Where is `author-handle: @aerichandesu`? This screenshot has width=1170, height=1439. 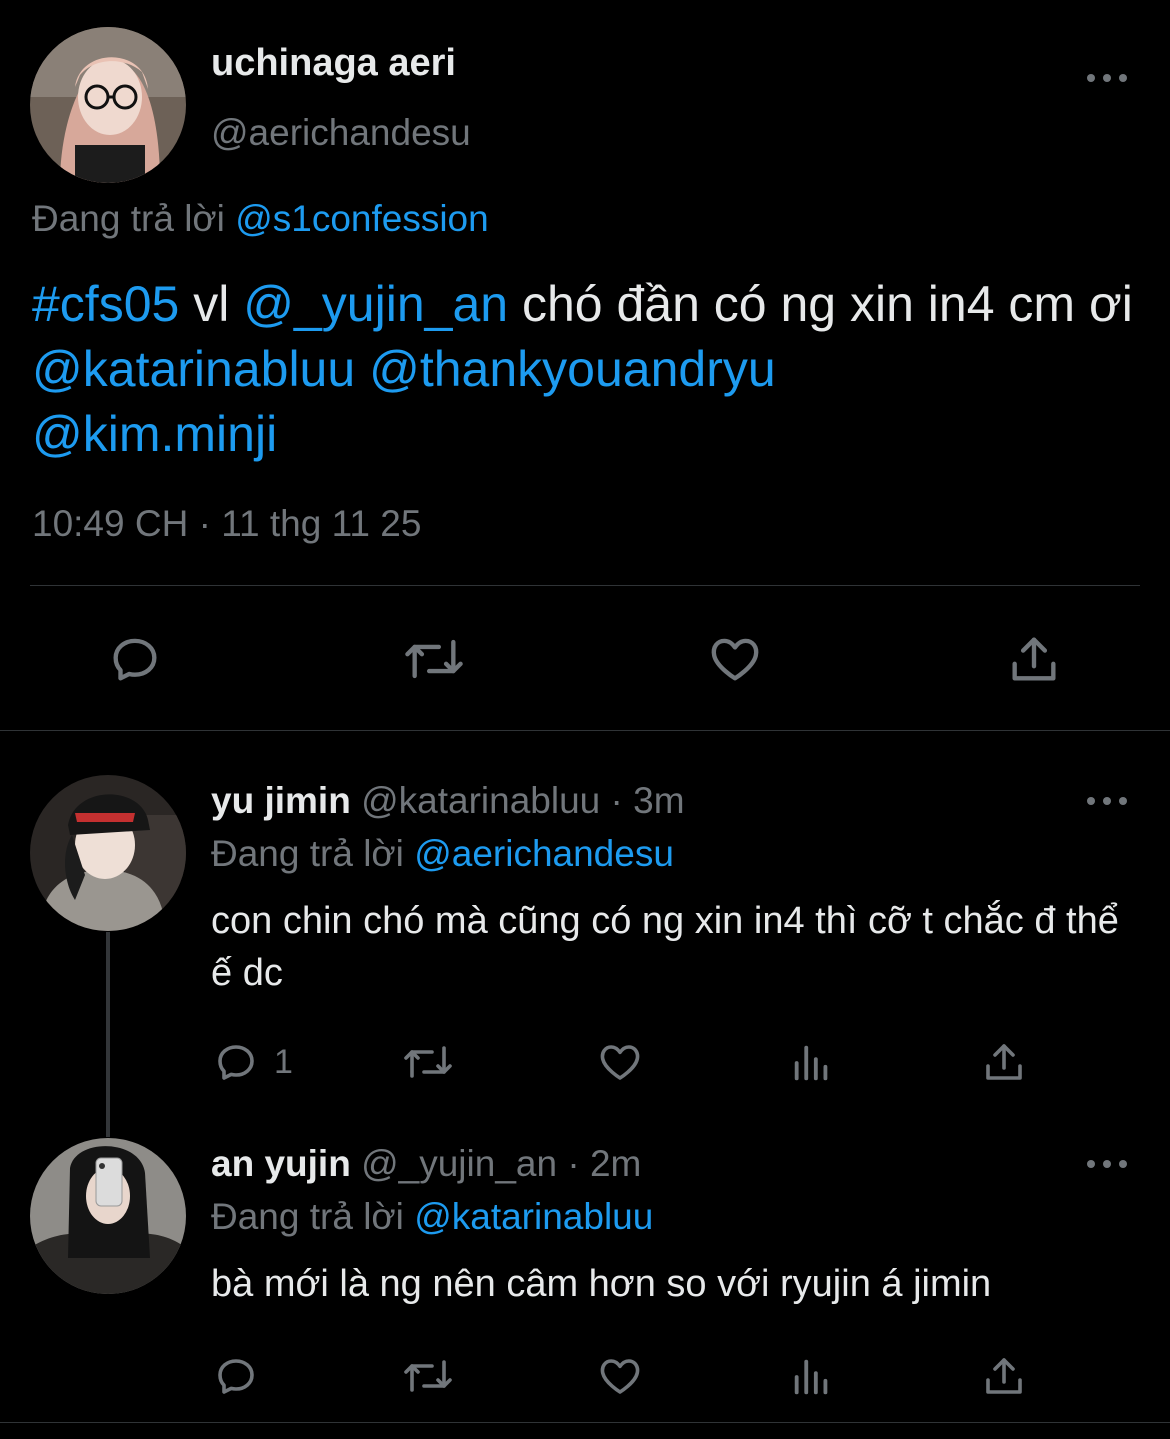 author-handle: @aerichandesu is located at coordinates (341, 133).